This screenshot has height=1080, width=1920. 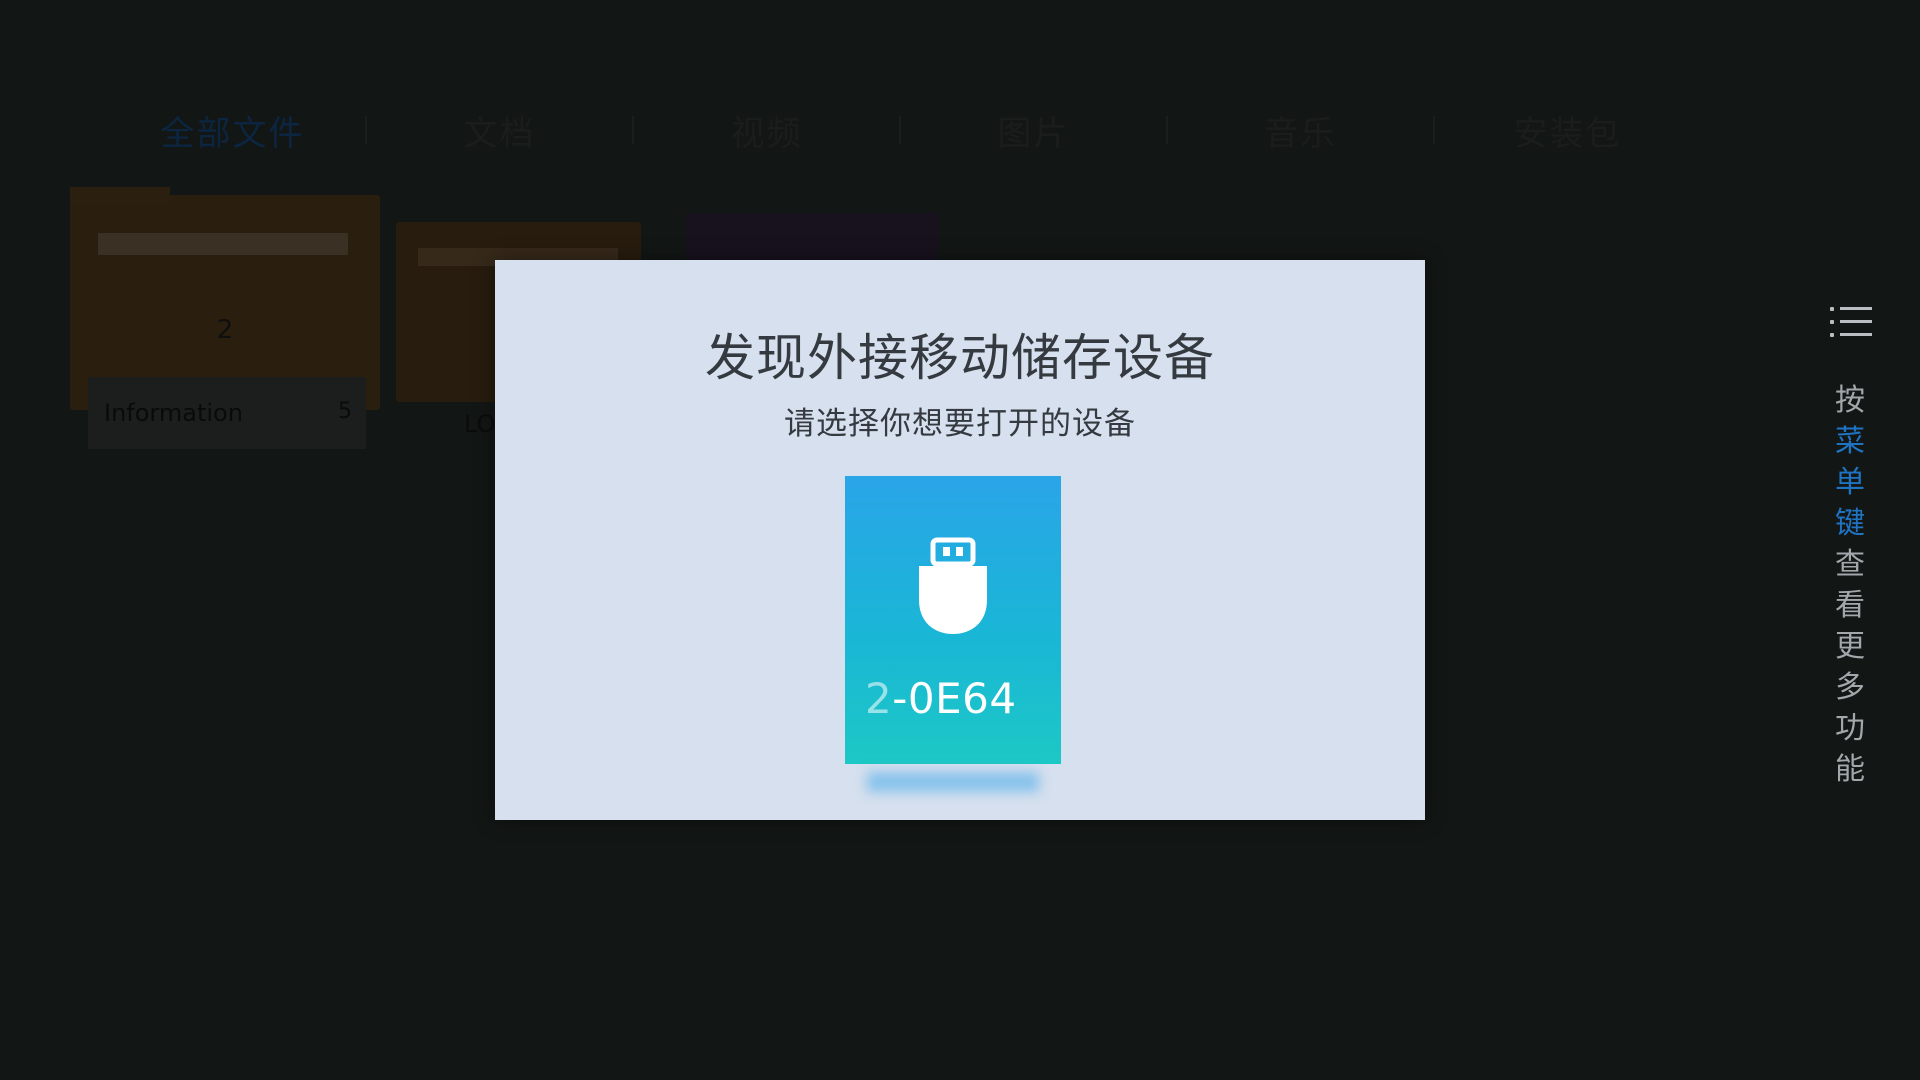 I want to click on hint-char: 更, so click(x=1850, y=646).